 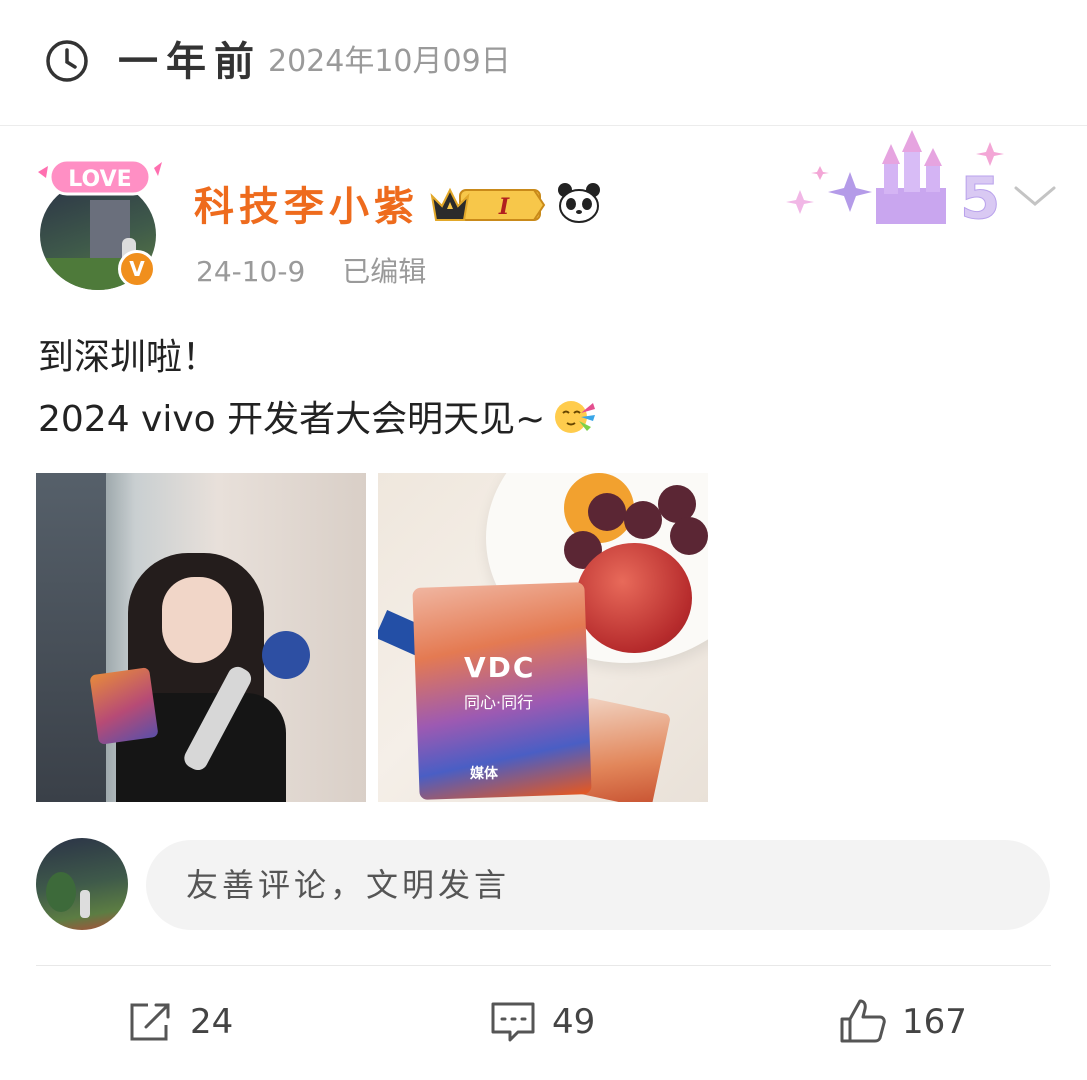 What do you see at coordinates (389, 61) in the screenshot?
I see `post-full-date: 2024年10月09日` at bounding box center [389, 61].